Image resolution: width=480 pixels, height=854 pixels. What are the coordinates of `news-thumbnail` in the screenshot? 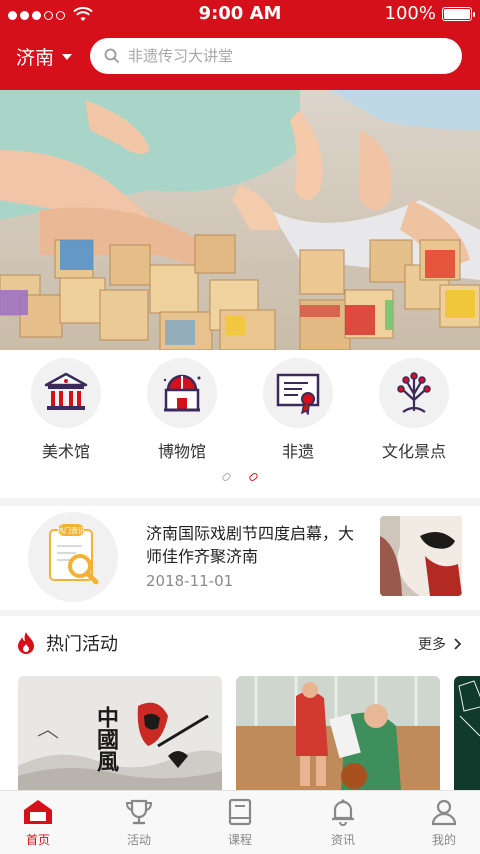 It's located at (421, 556).